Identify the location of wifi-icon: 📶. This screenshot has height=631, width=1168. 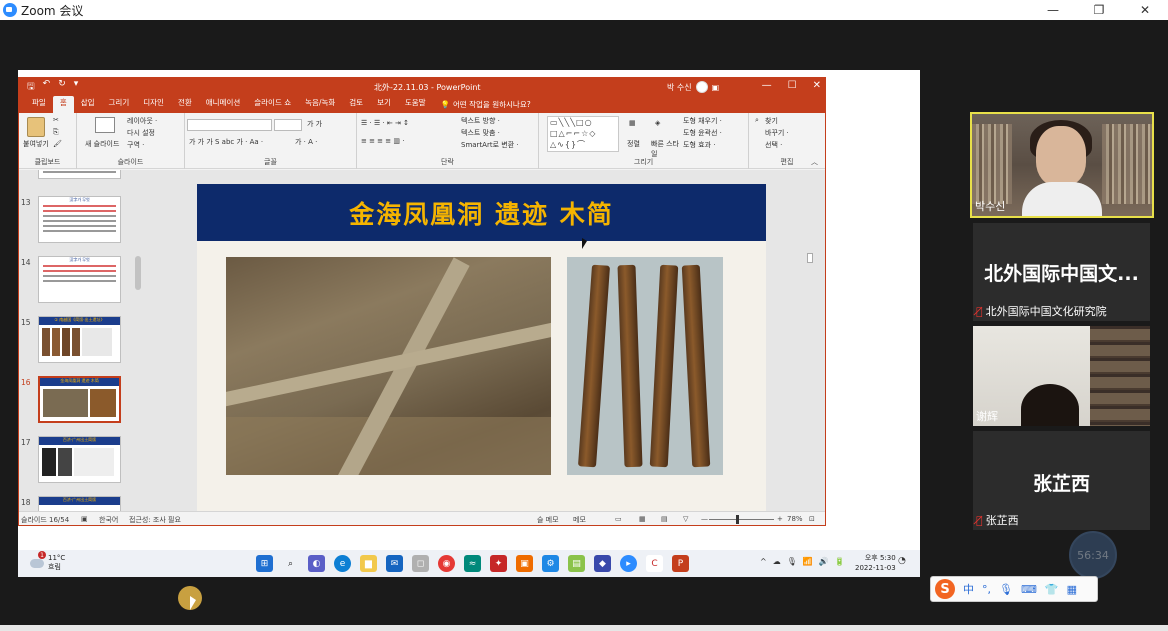
(808, 561).